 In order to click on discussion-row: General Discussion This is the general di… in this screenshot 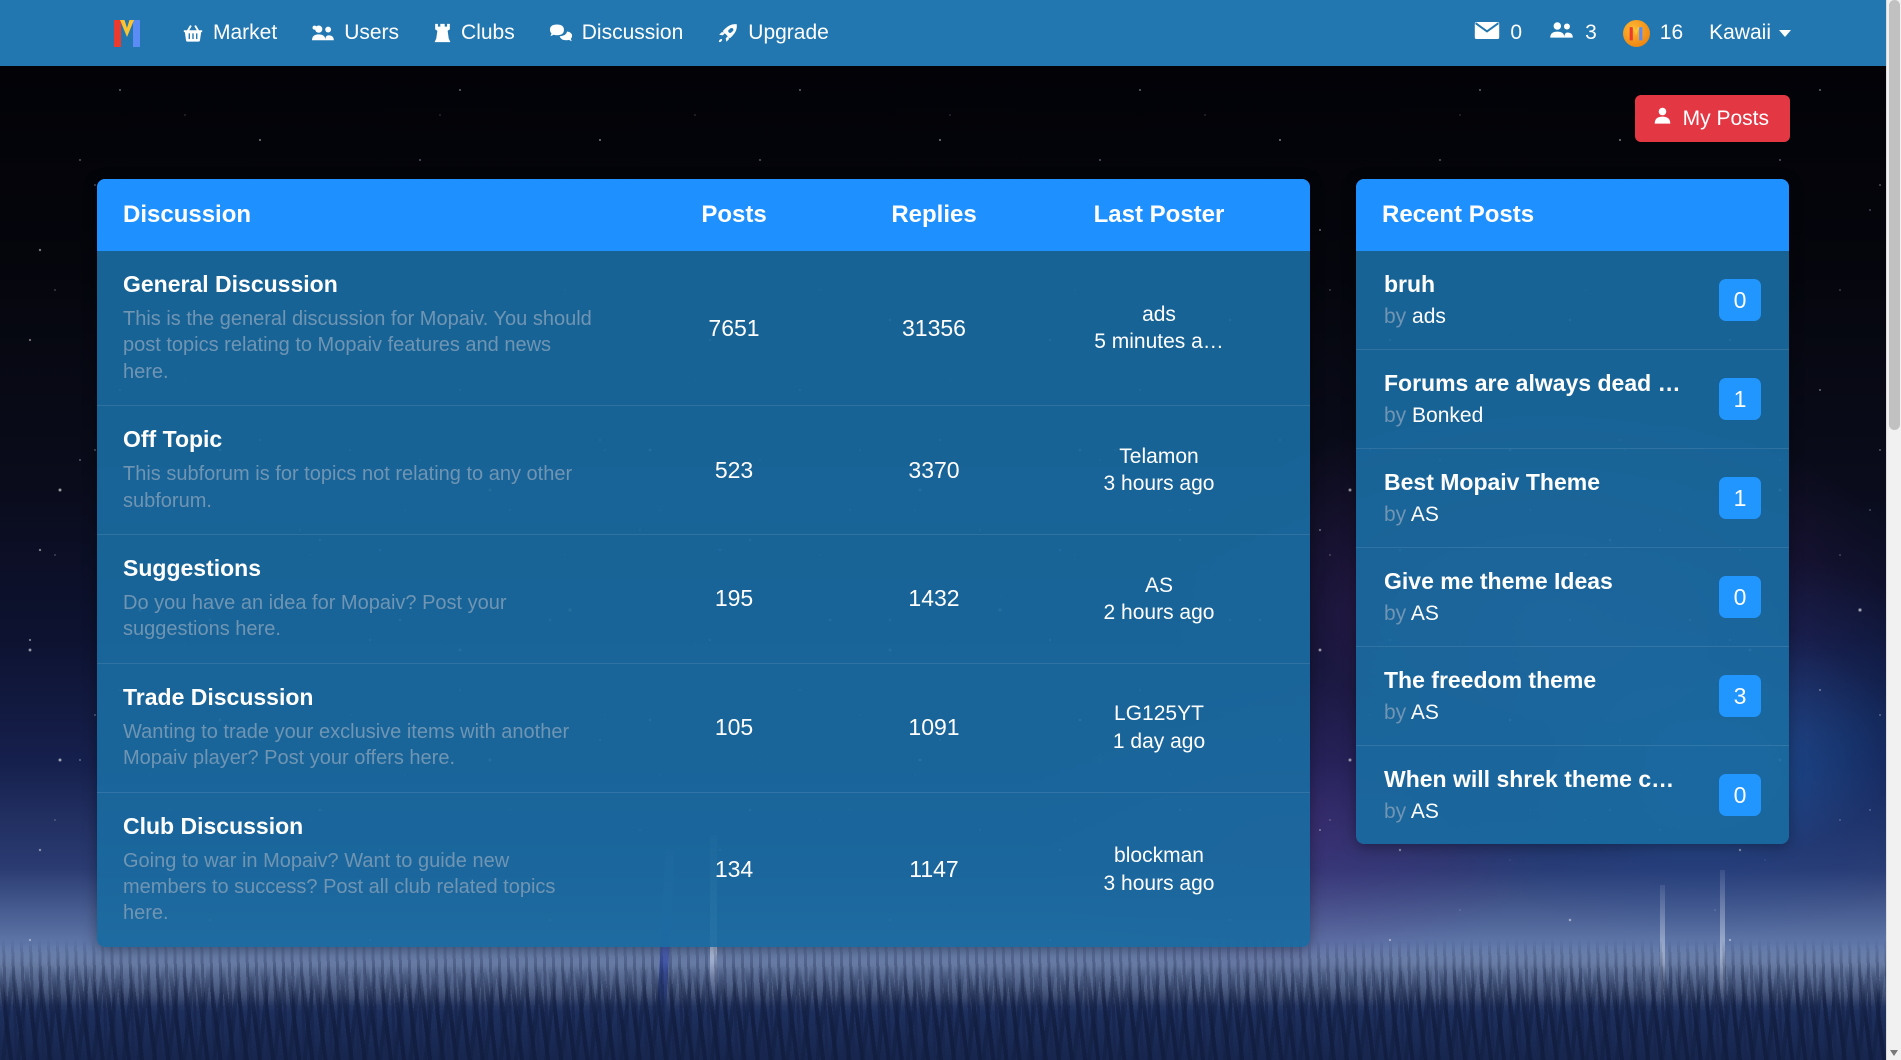, I will do `click(703, 328)`.